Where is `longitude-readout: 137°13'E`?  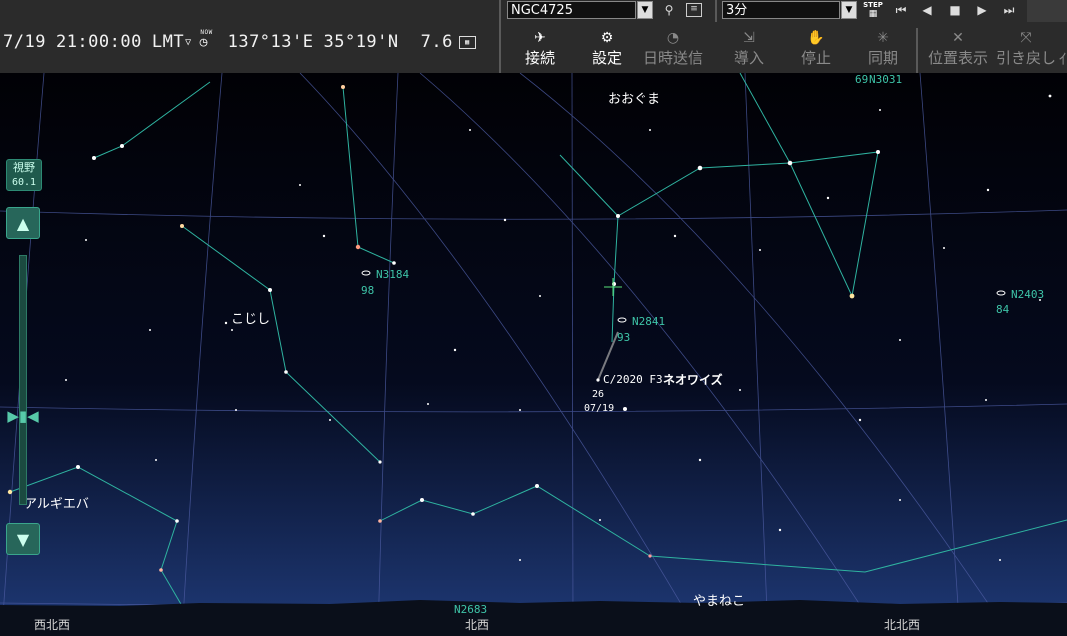
longitude-readout: 137°13'E is located at coordinates (271, 42).